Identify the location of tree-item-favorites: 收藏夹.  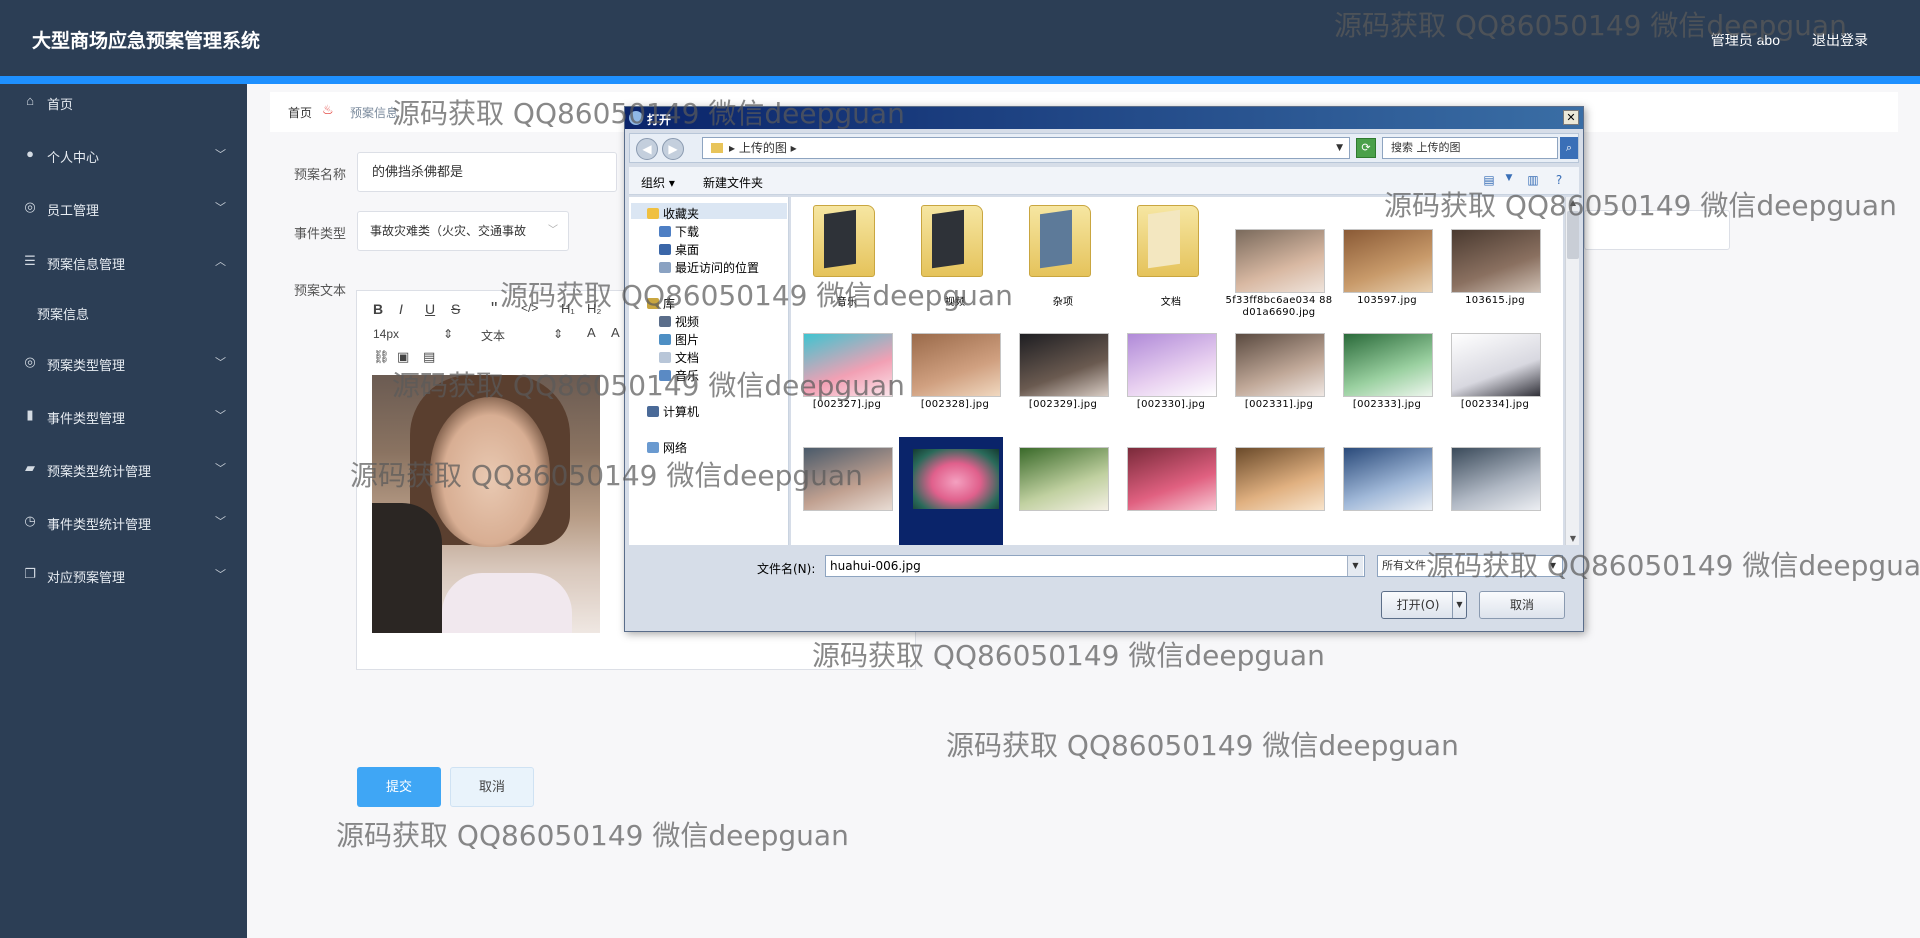
(673, 213).